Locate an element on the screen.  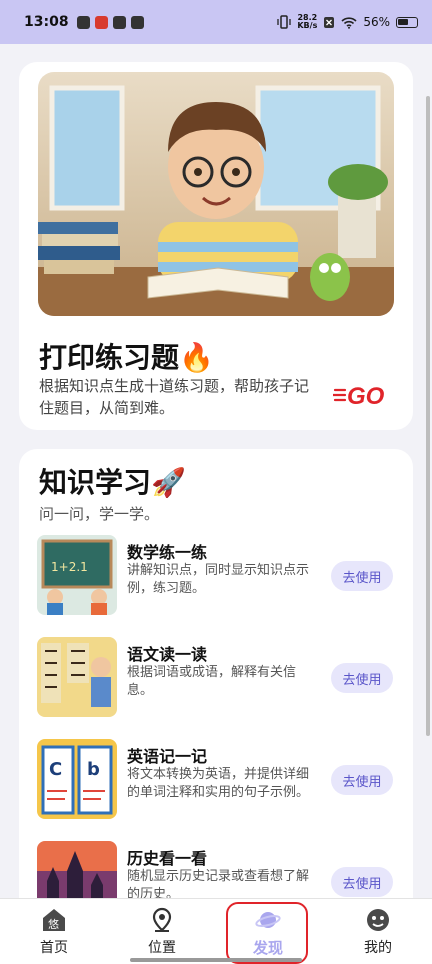
item-description: 将文本转换为英语，并提供详细的单词注释和实用的句子示例。 is located at coordinates (218, 783).